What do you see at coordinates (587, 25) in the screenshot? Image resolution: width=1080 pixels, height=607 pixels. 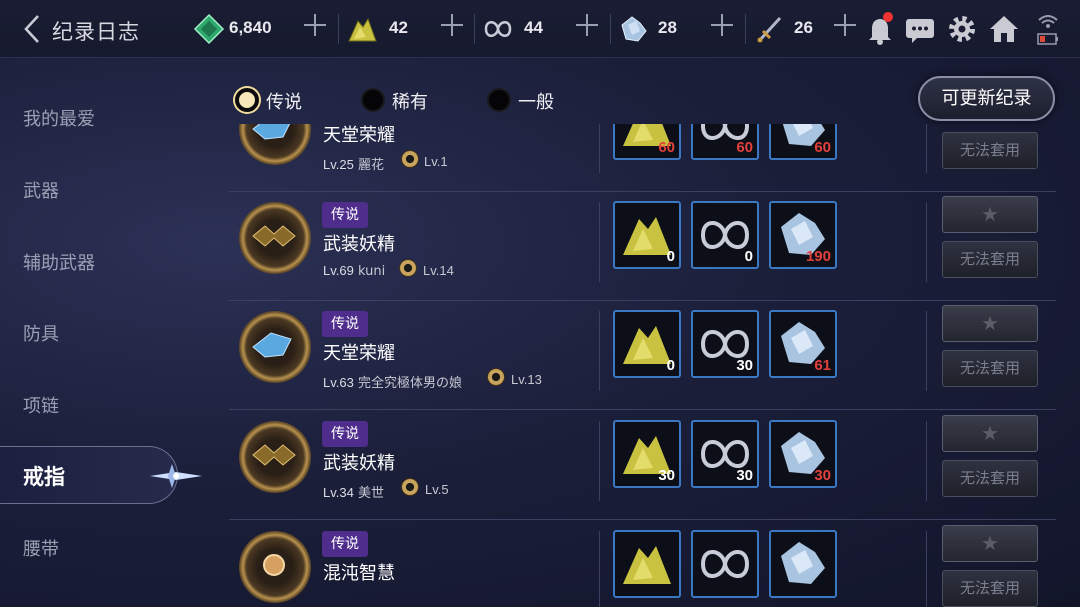 I see `add-silver-thread-button` at bounding box center [587, 25].